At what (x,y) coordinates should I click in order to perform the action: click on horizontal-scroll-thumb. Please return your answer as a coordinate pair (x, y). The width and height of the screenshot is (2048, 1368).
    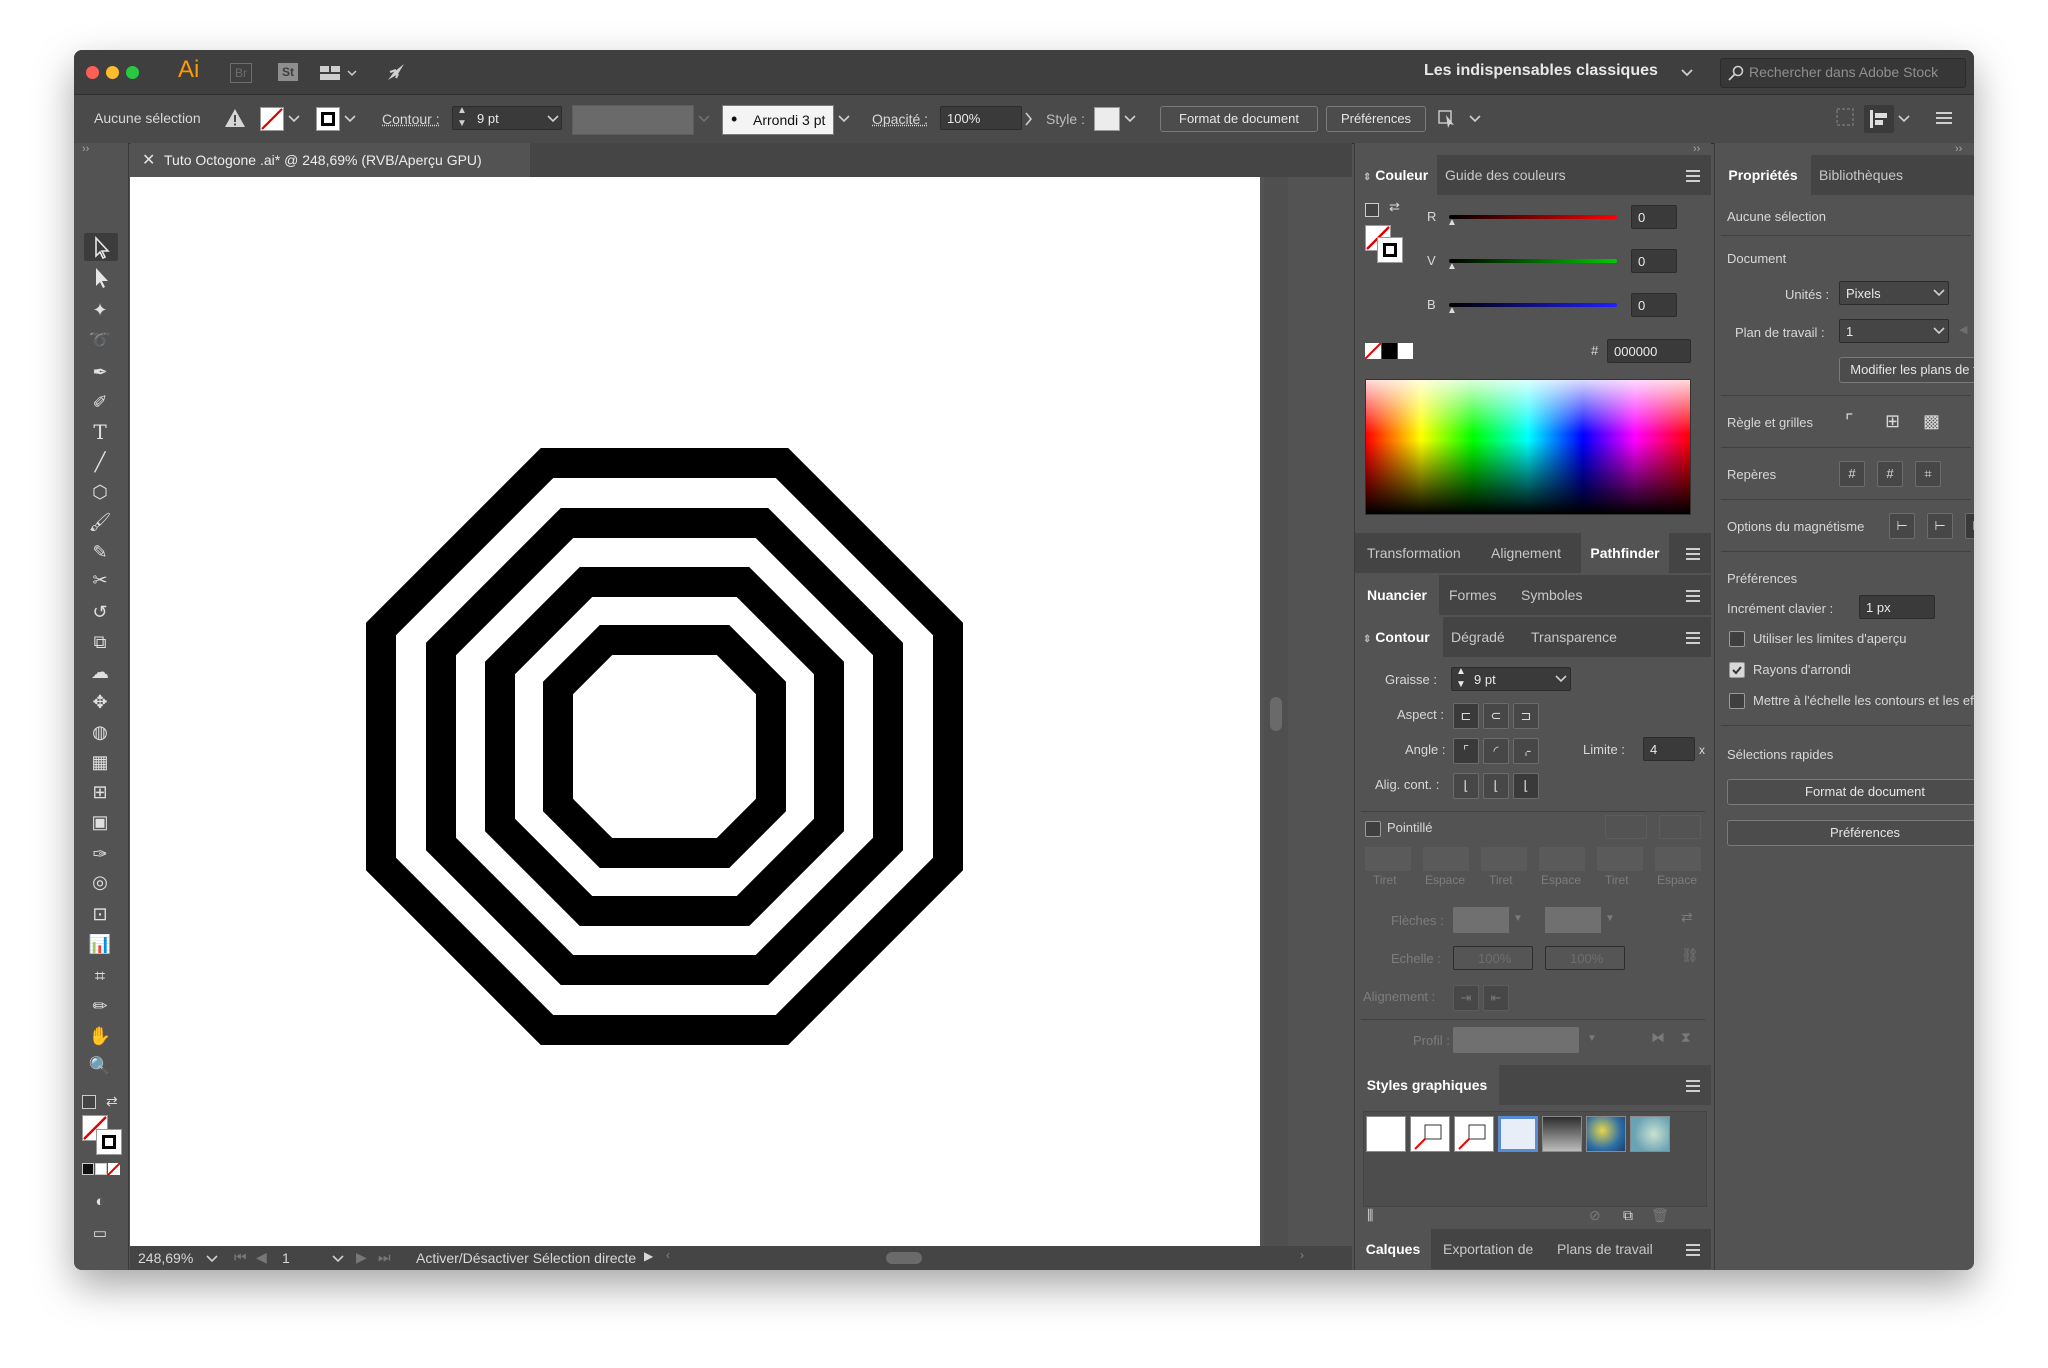
    Looking at the image, I should click on (904, 1258).